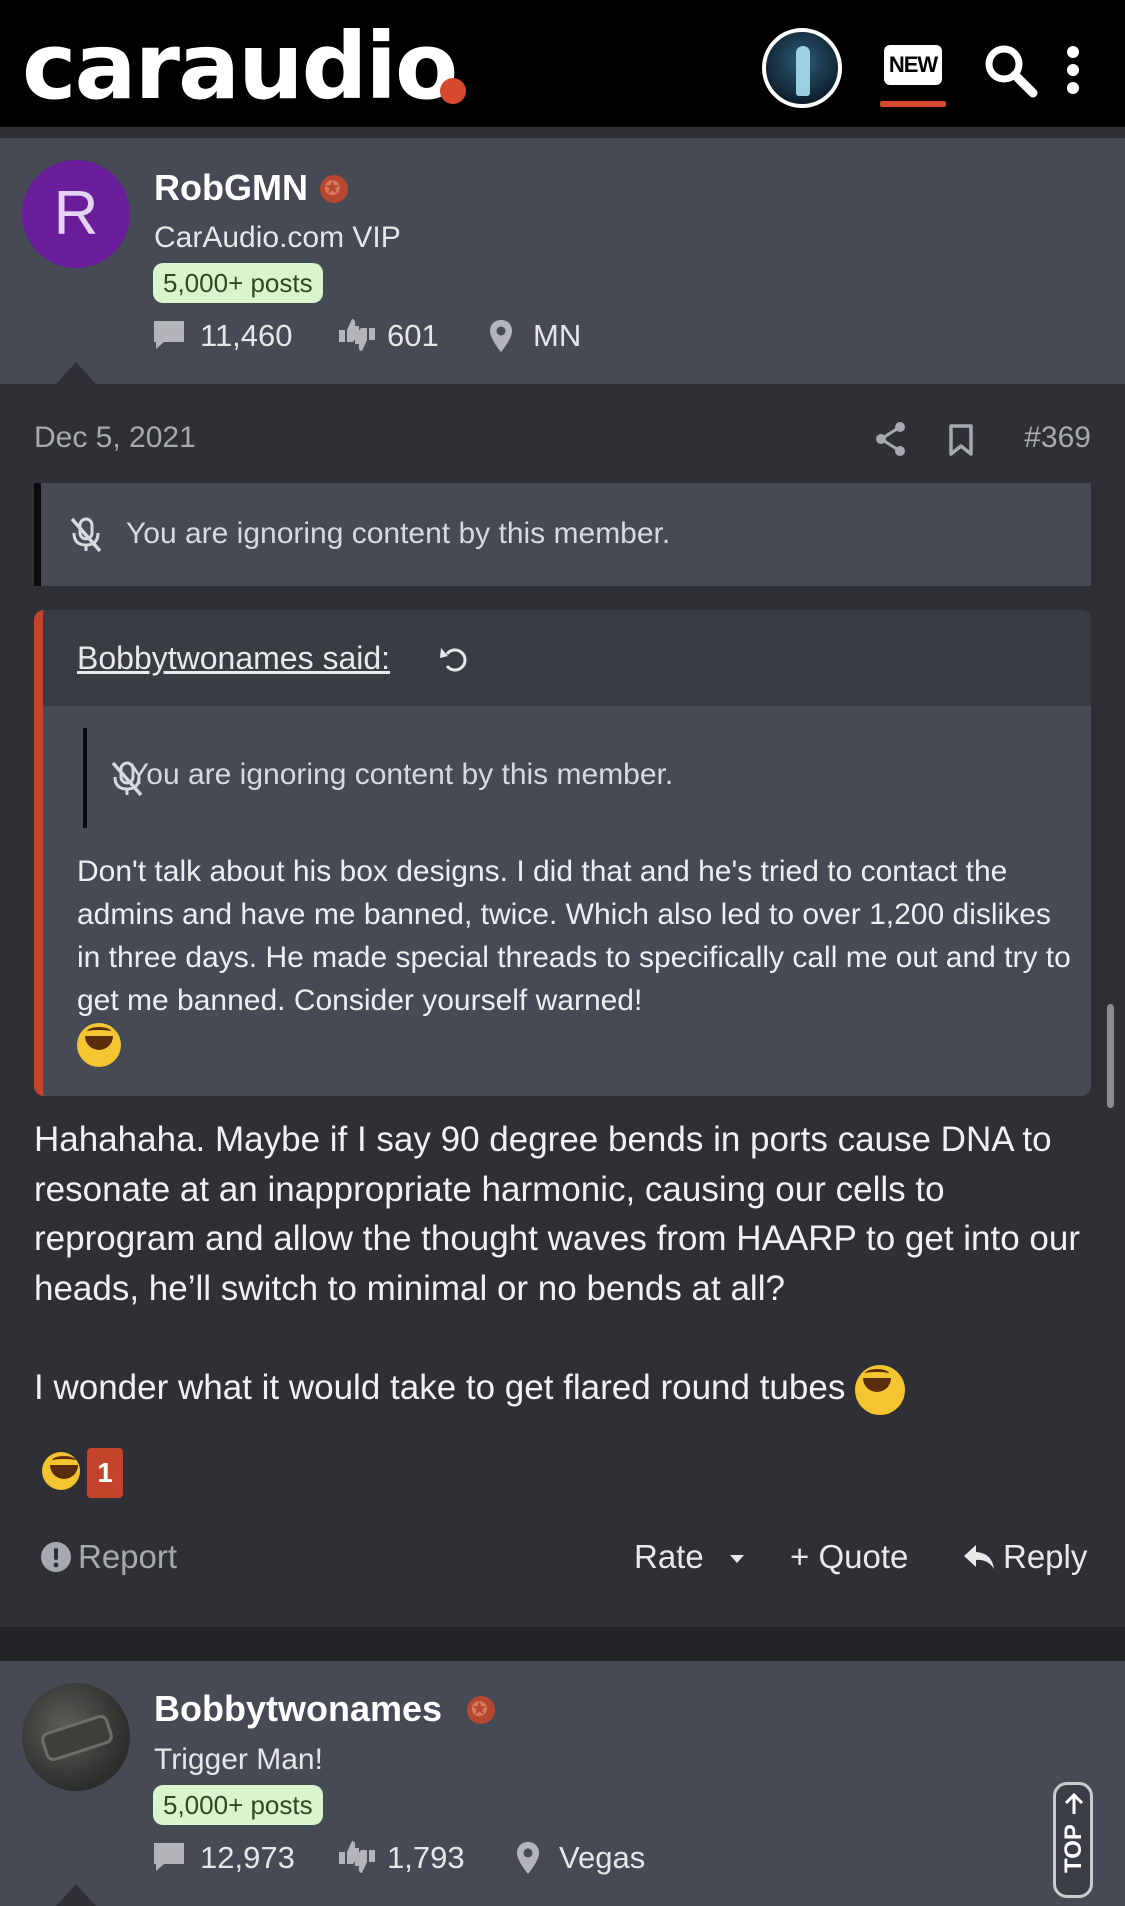 The width and height of the screenshot is (1125, 1906). What do you see at coordinates (1057, 438) in the screenshot?
I see `post-number: #369` at bounding box center [1057, 438].